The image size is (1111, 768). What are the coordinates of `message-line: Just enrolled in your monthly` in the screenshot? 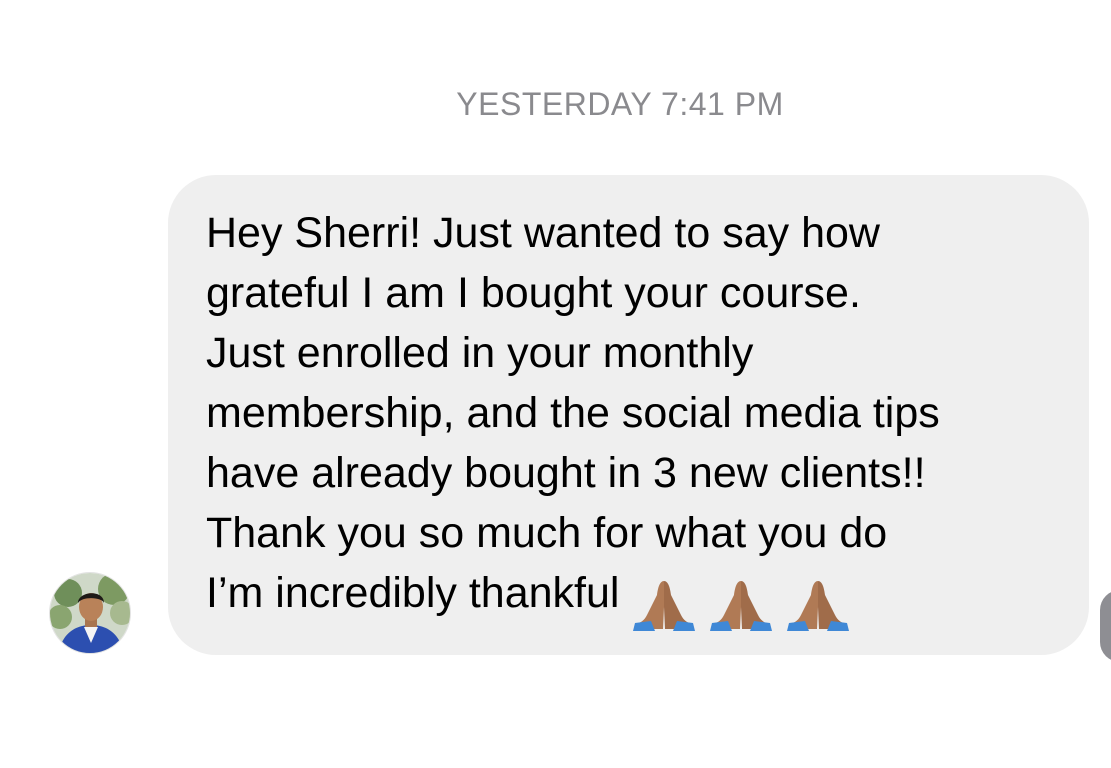 It's located at (480, 353).